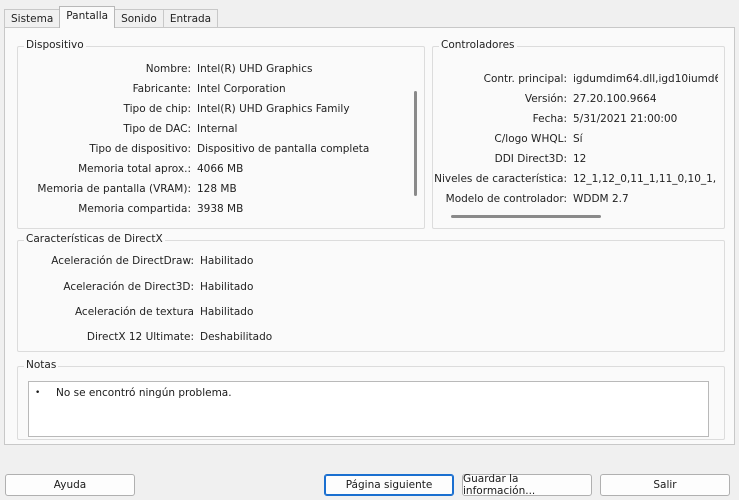 This screenshot has height=500, width=739. Describe the element at coordinates (545, 99) in the screenshot. I see `driver-label: Versión:` at that location.